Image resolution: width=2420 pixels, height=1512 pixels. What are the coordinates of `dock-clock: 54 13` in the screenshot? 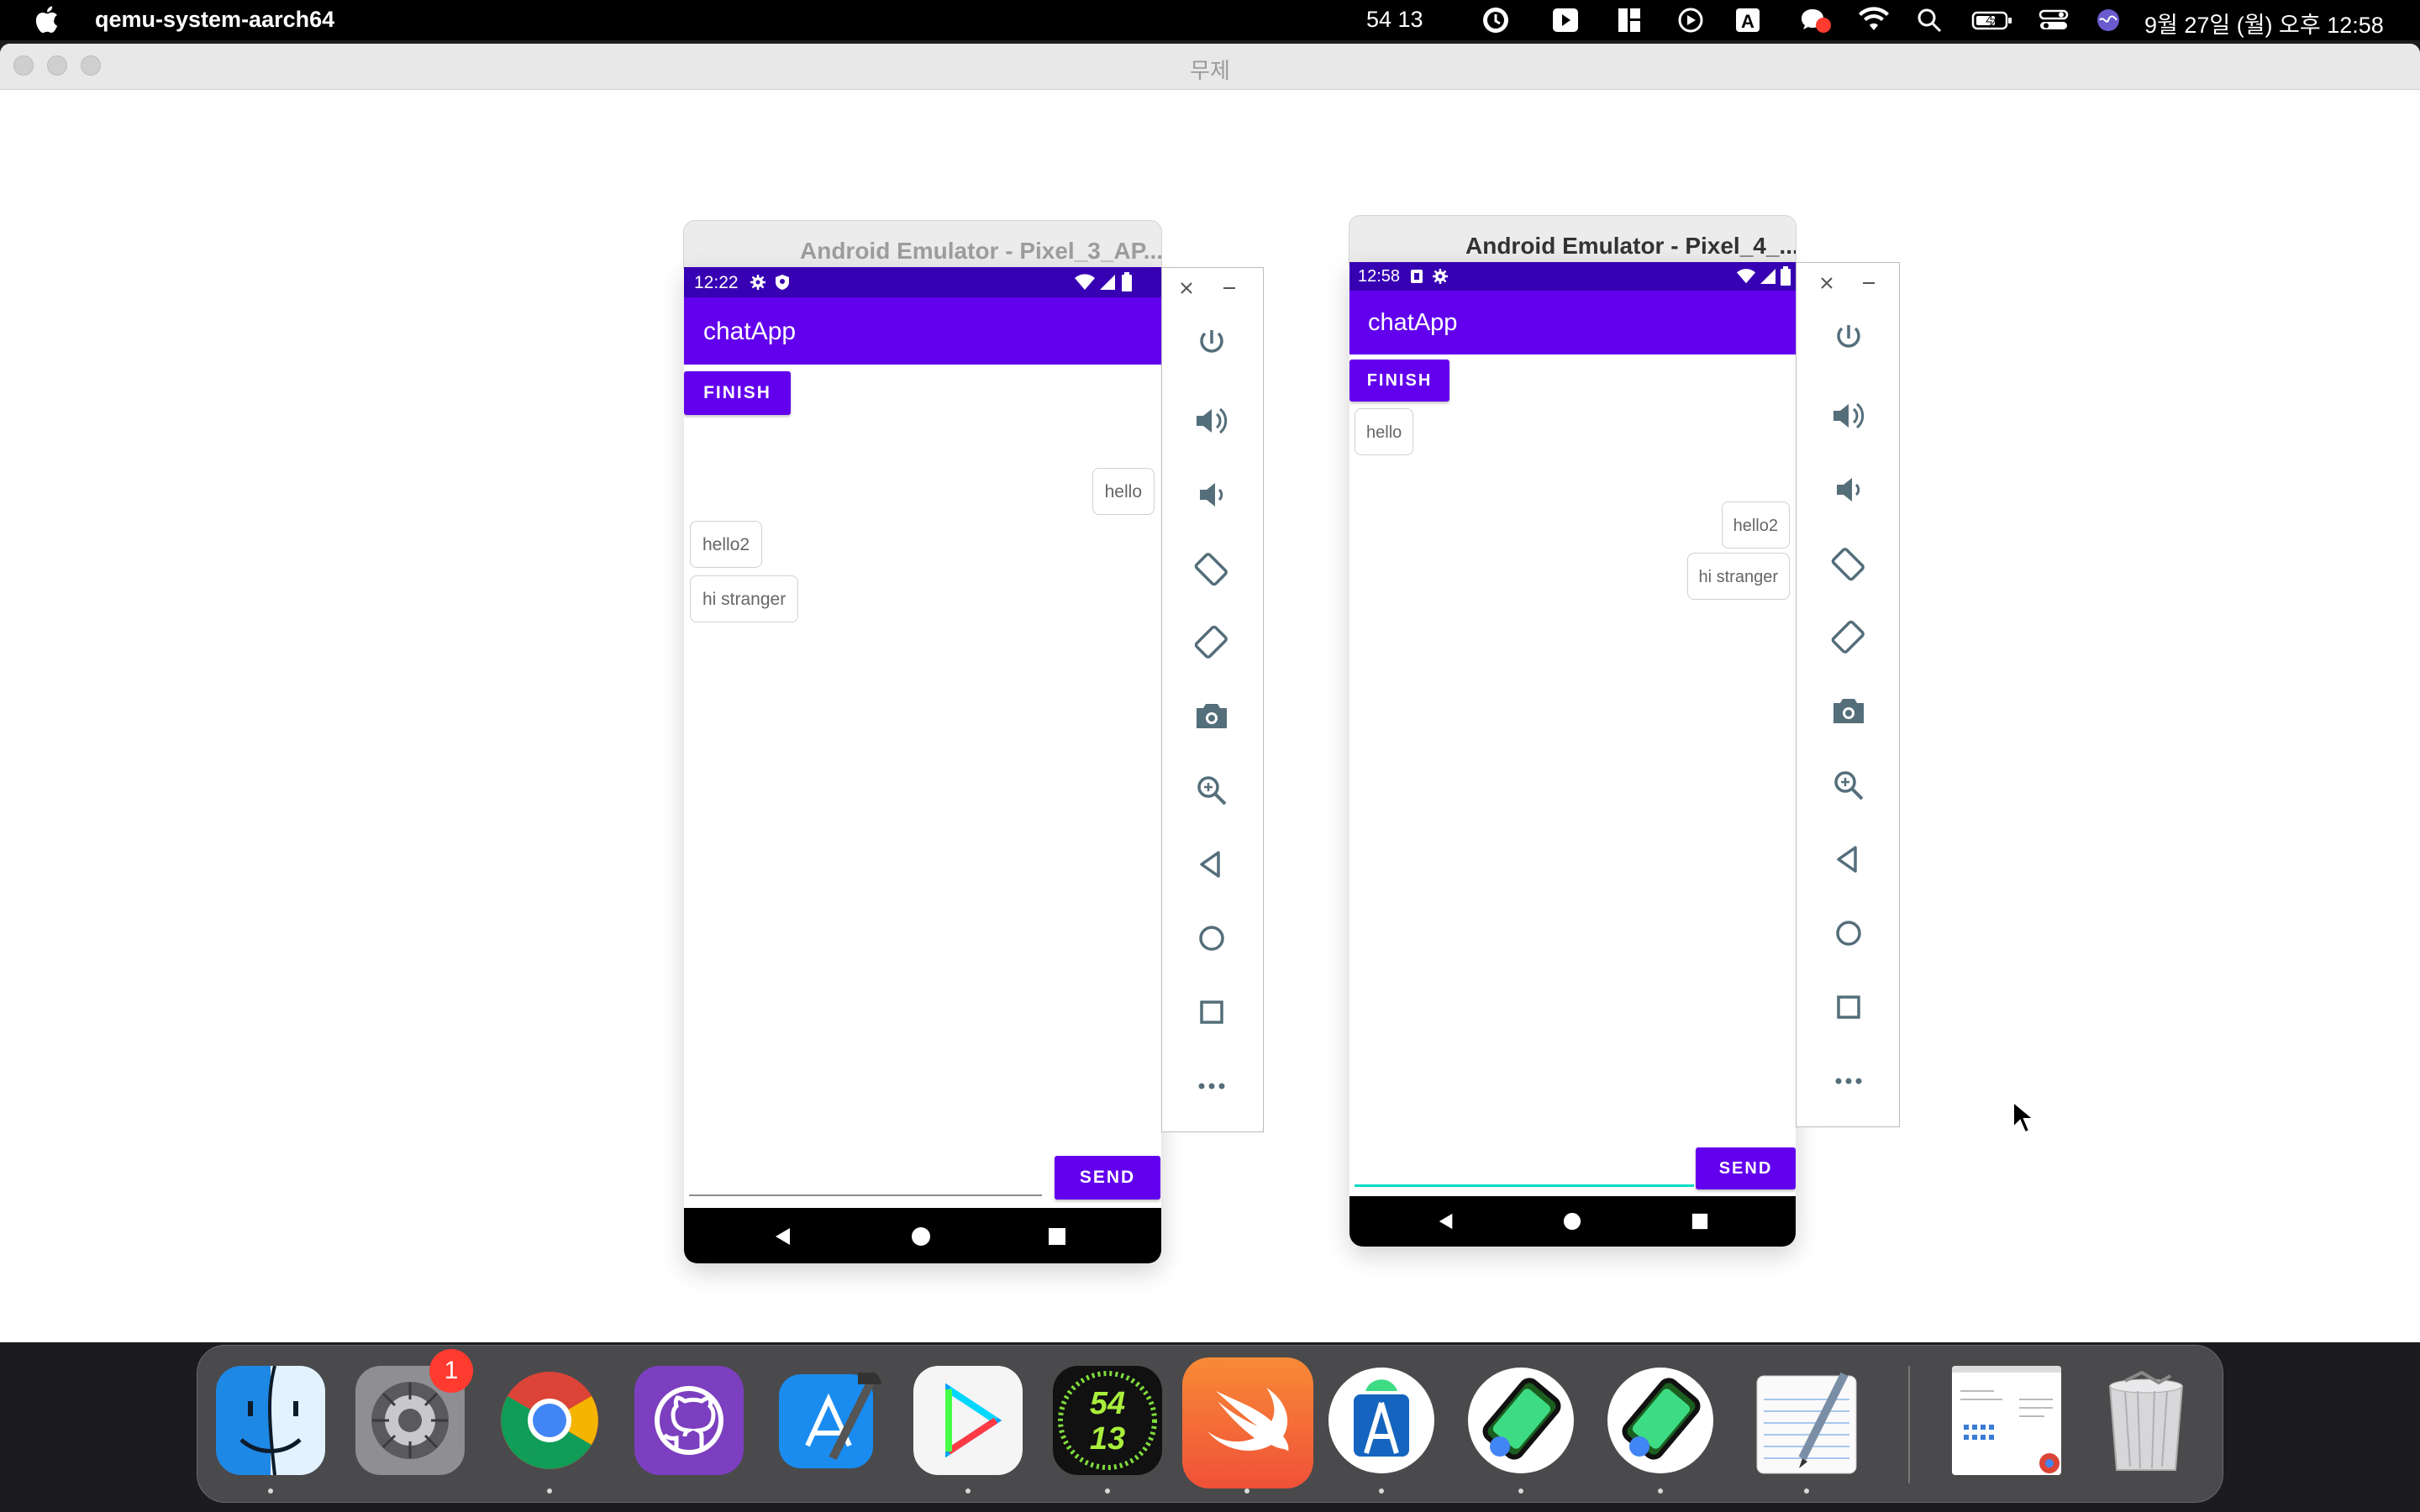 It's located at (1107, 1420).